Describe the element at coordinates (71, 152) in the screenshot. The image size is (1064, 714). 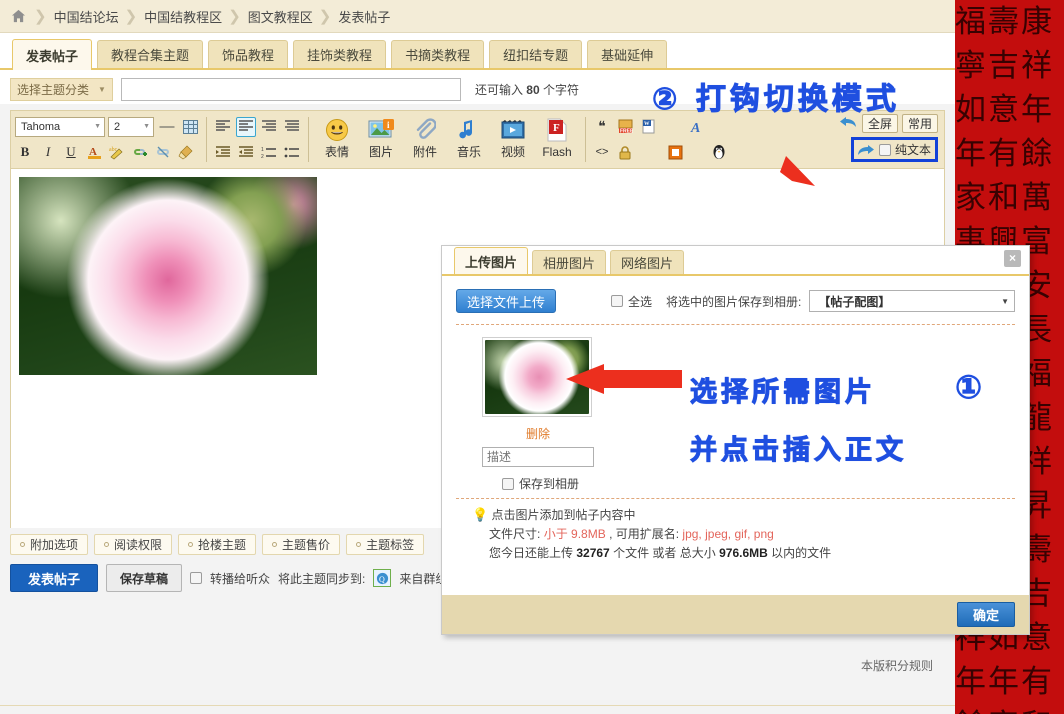
I see `underline-icon: U` at that location.